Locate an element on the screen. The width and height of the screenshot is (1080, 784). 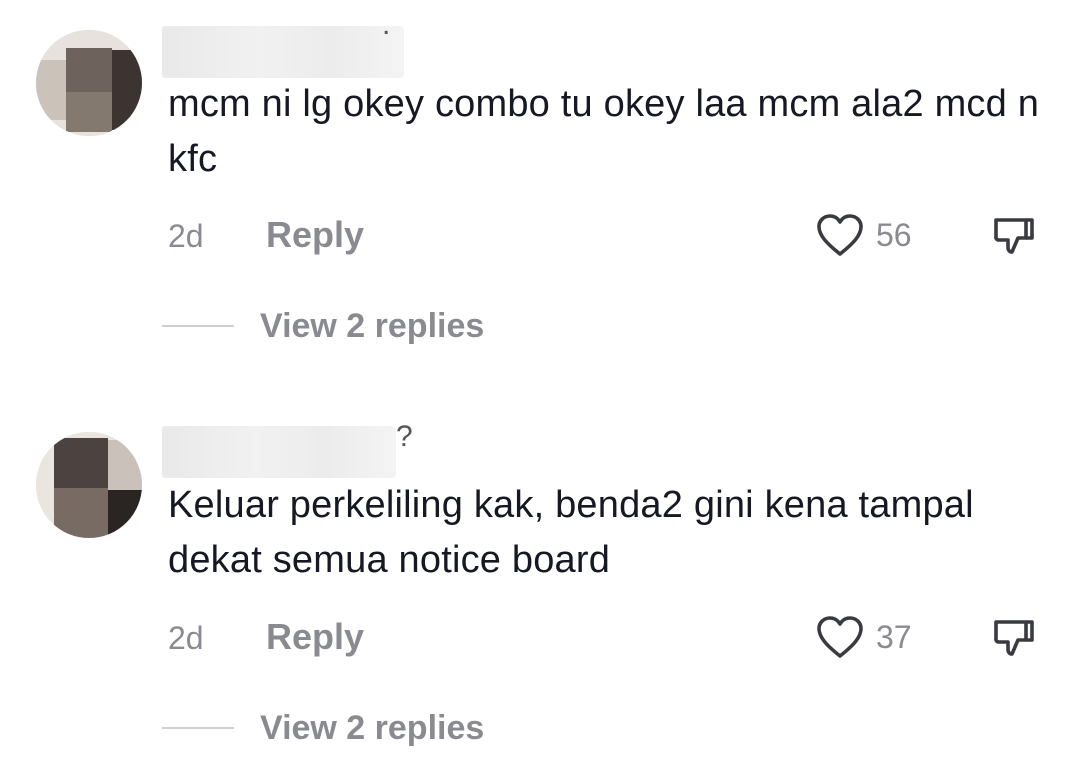
like-button: 56 is located at coordinates (864, 235).